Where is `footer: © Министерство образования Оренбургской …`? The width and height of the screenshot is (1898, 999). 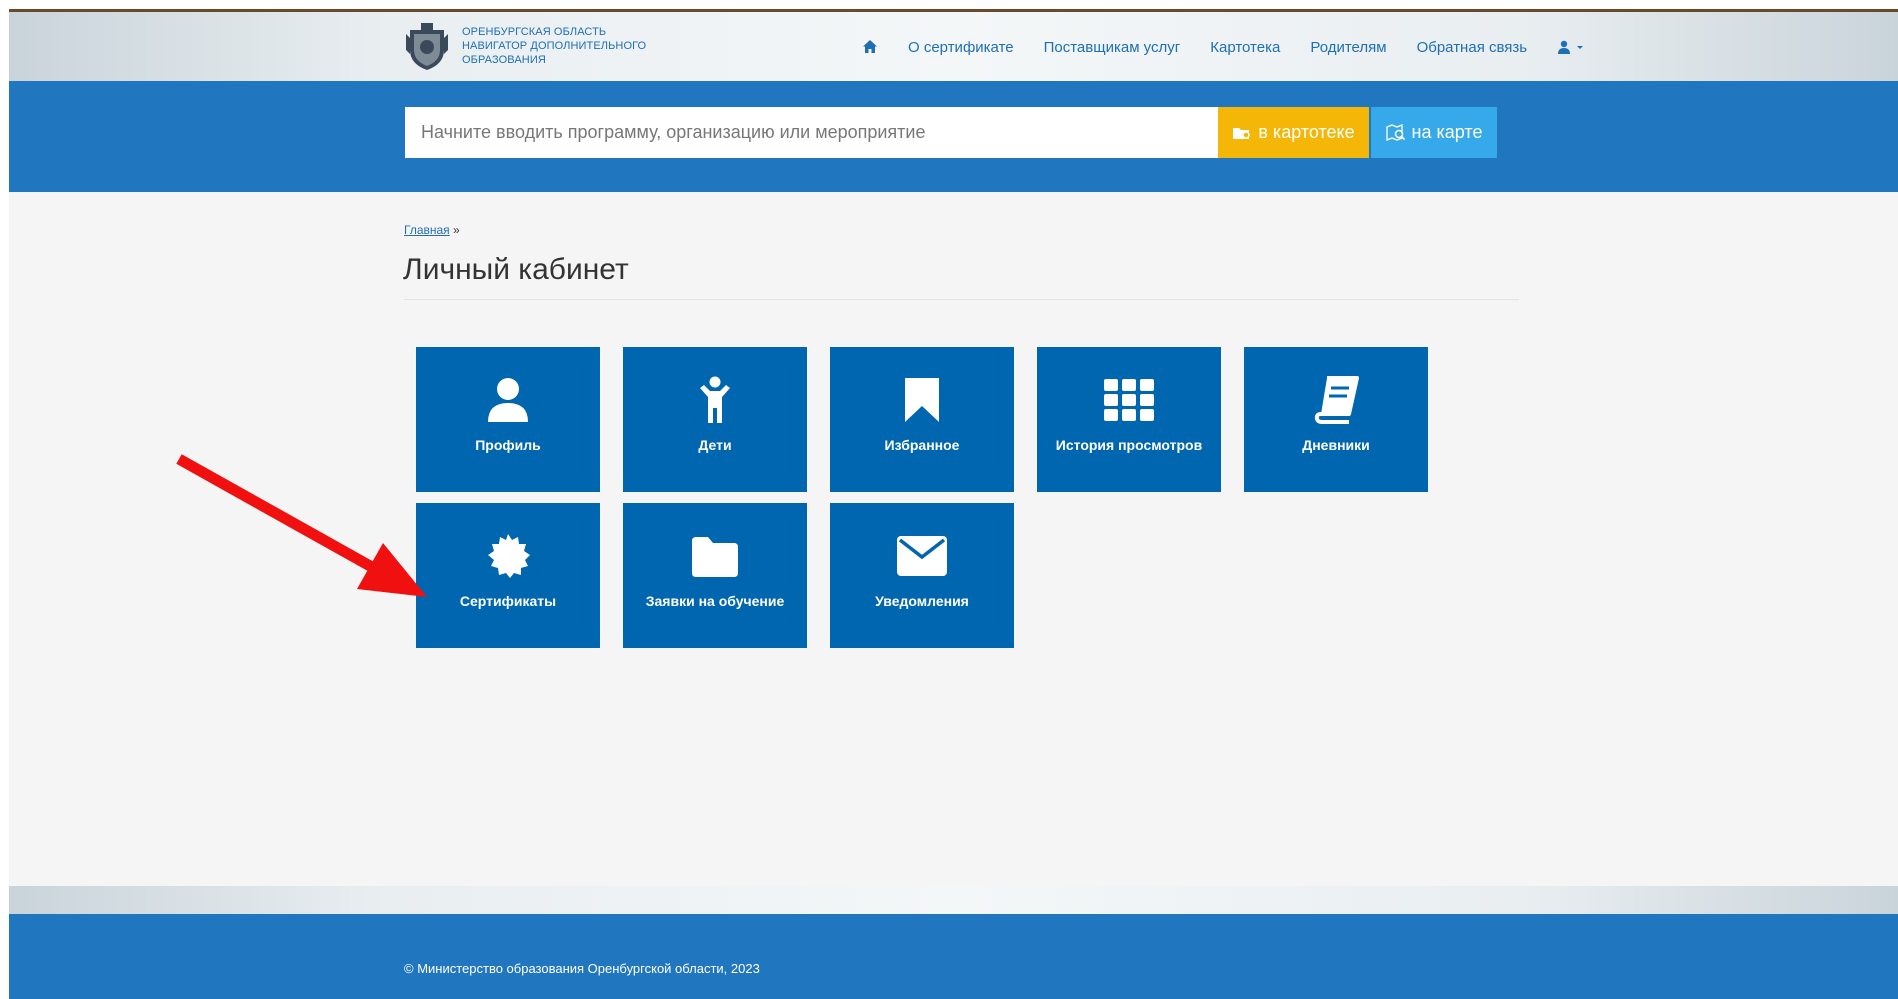 footer: © Министерство образования Оренбургской … is located at coordinates (953, 956).